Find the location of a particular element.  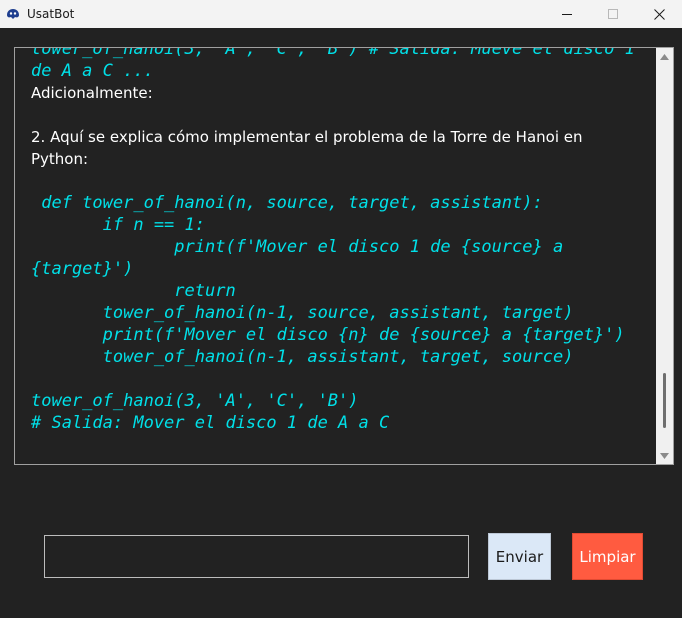

maximize-button is located at coordinates (613, 14).